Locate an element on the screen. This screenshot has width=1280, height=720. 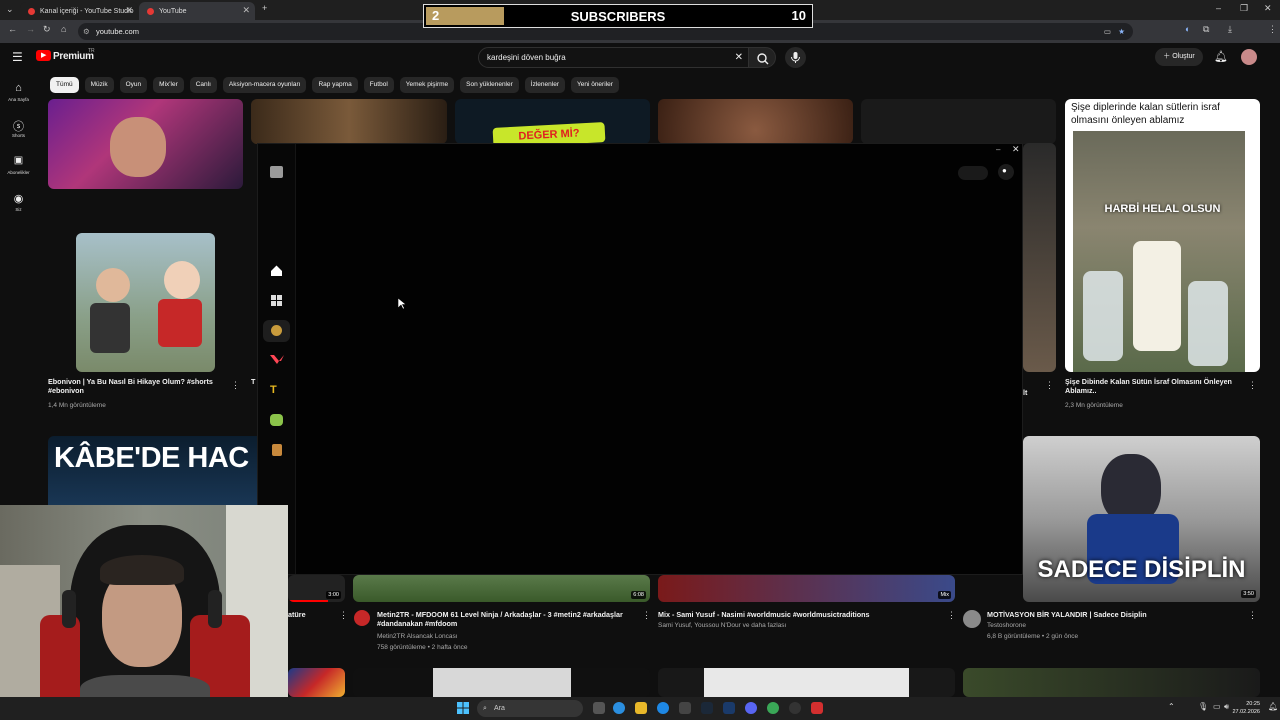
search-input: kardeşini döven buğra ✕ is located at coordinates (614, 57).